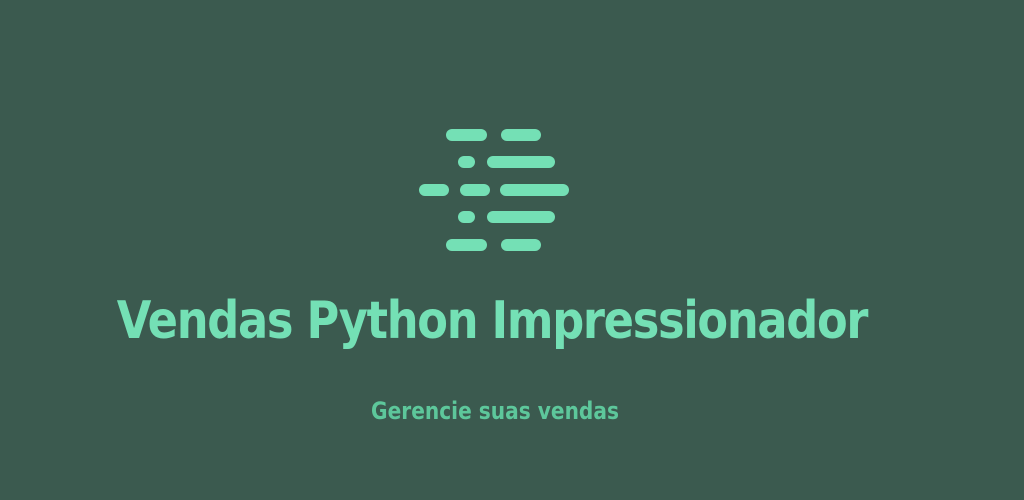 The height and width of the screenshot is (500, 1024). What do you see at coordinates (494, 190) in the screenshot?
I see `code-lines-icon` at bounding box center [494, 190].